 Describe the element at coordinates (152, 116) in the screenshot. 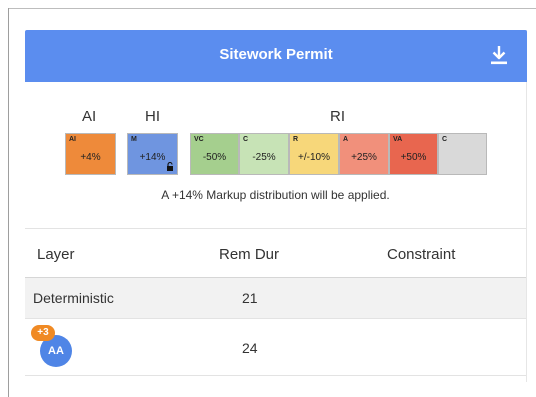

I see `hi-group-label: HI` at that location.